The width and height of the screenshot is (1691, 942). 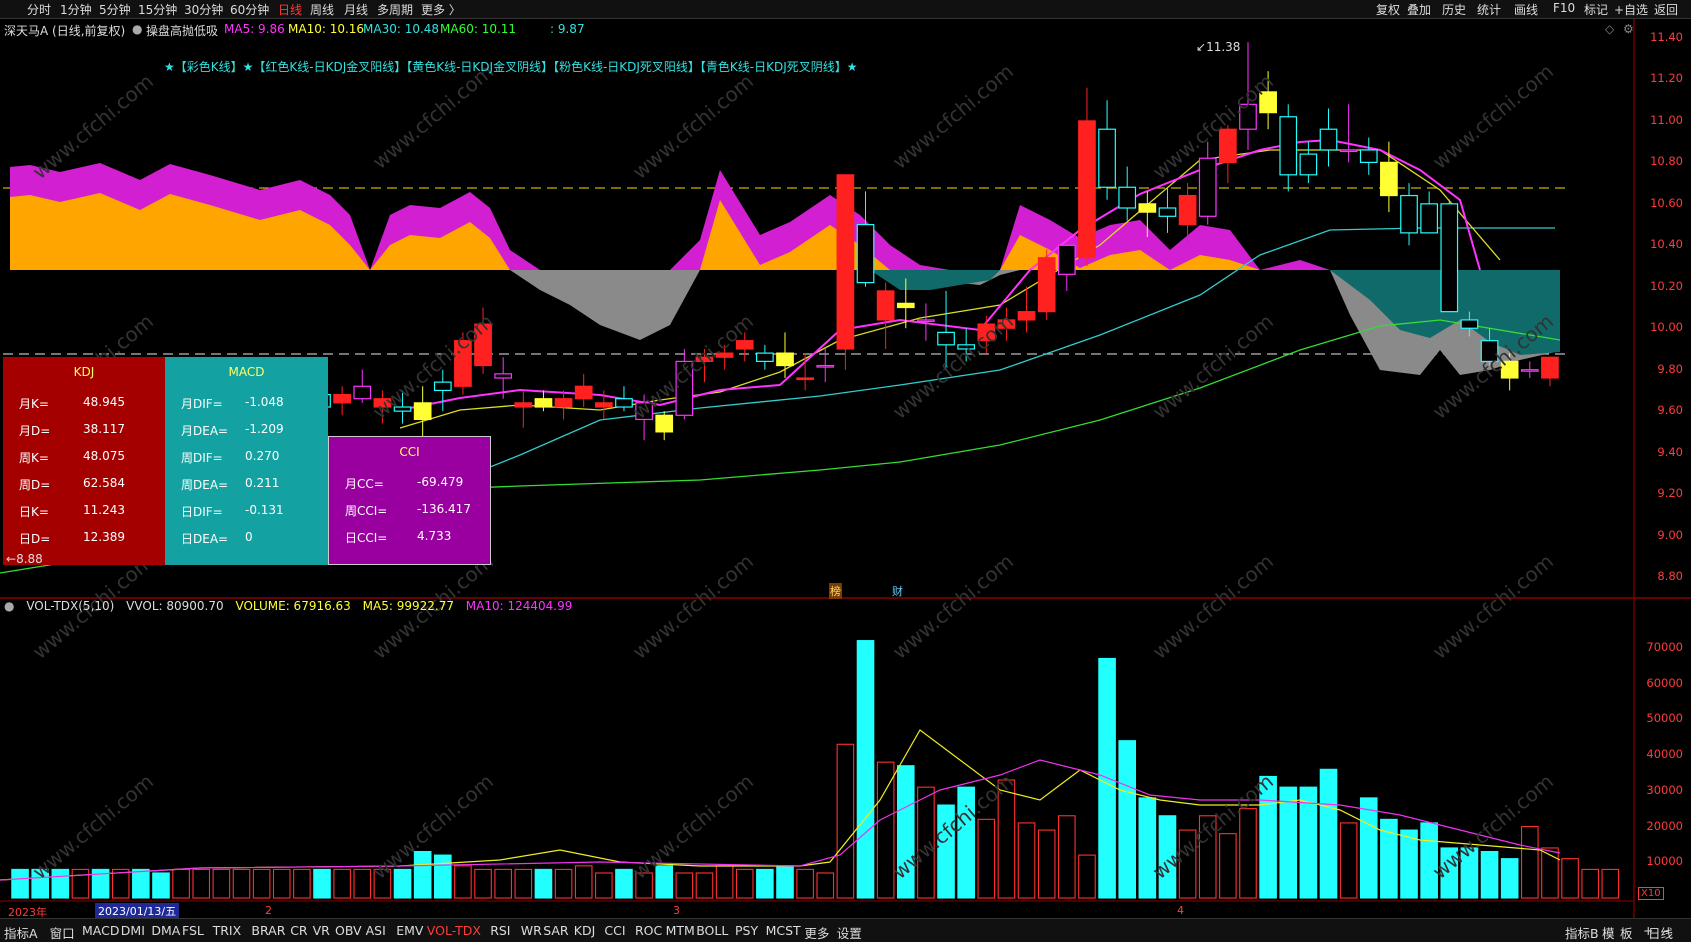 What do you see at coordinates (395, 9) in the screenshot?
I see `period-9: 多周期` at bounding box center [395, 9].